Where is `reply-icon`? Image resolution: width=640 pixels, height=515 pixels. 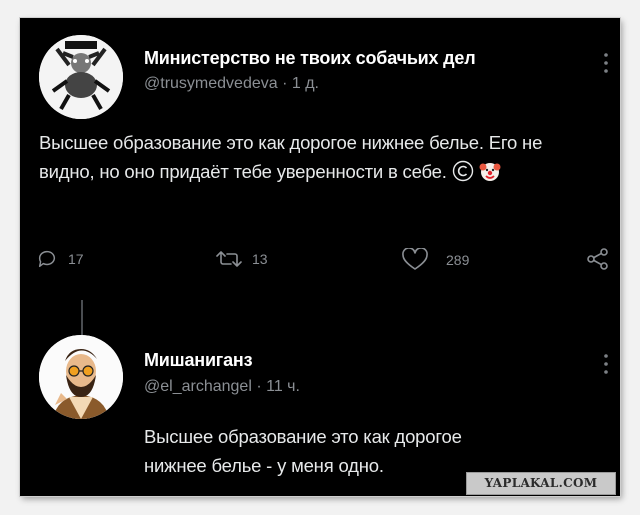
reply-icon is located at coordinates (47, 259).